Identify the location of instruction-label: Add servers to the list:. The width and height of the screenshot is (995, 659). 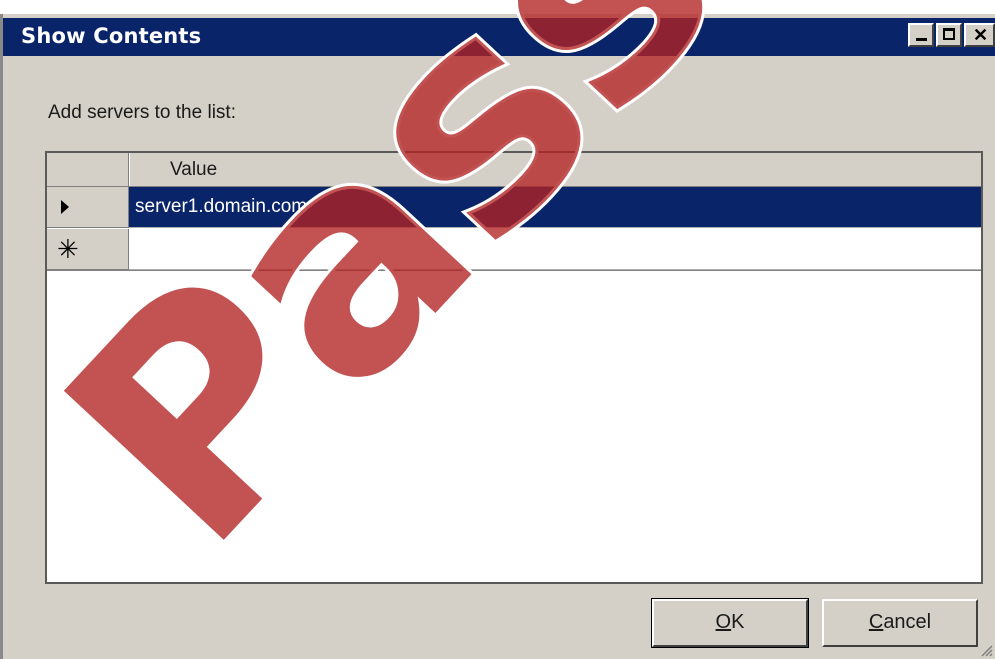
(142, 112).